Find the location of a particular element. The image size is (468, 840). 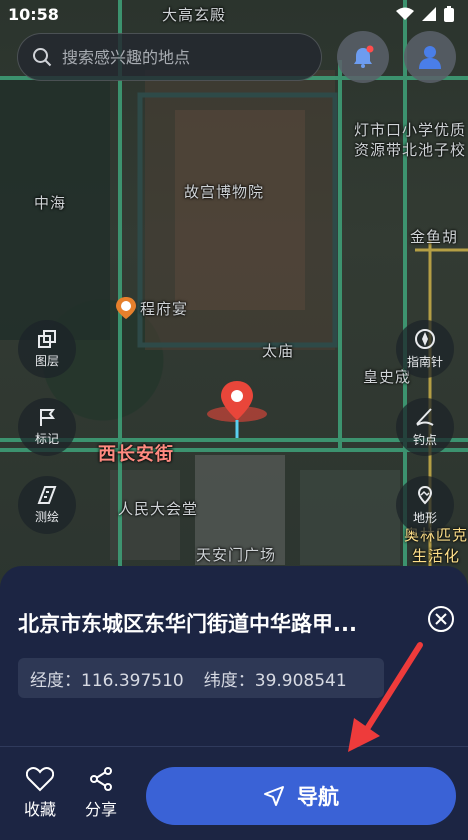

navigate-label: 导航 is located at coordinates (318, 797).